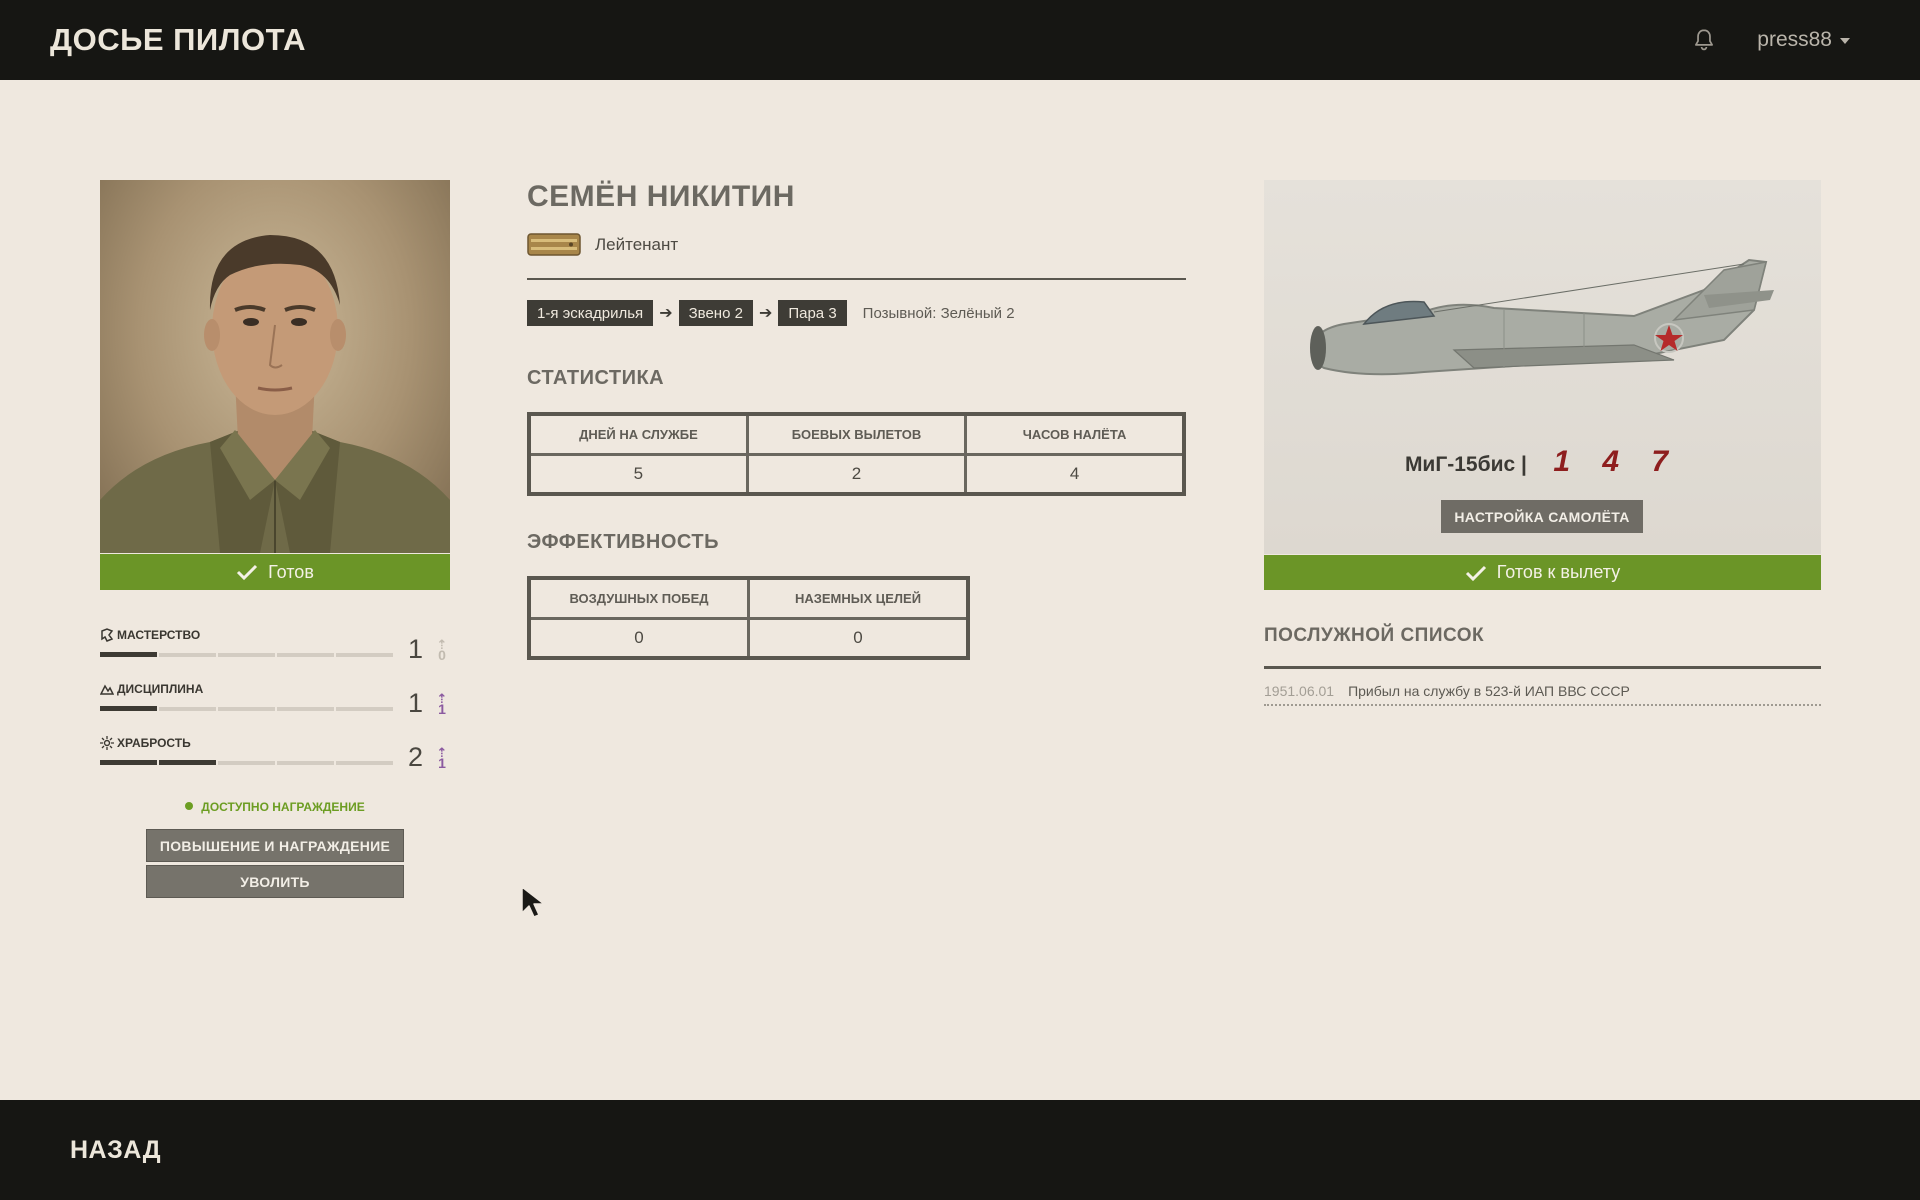 This screenshot has width=1920, height=1200. Describe the element at coordinates (1299, 691) in the screenshot. I see `entry-date: 1951.06.01` at that location.